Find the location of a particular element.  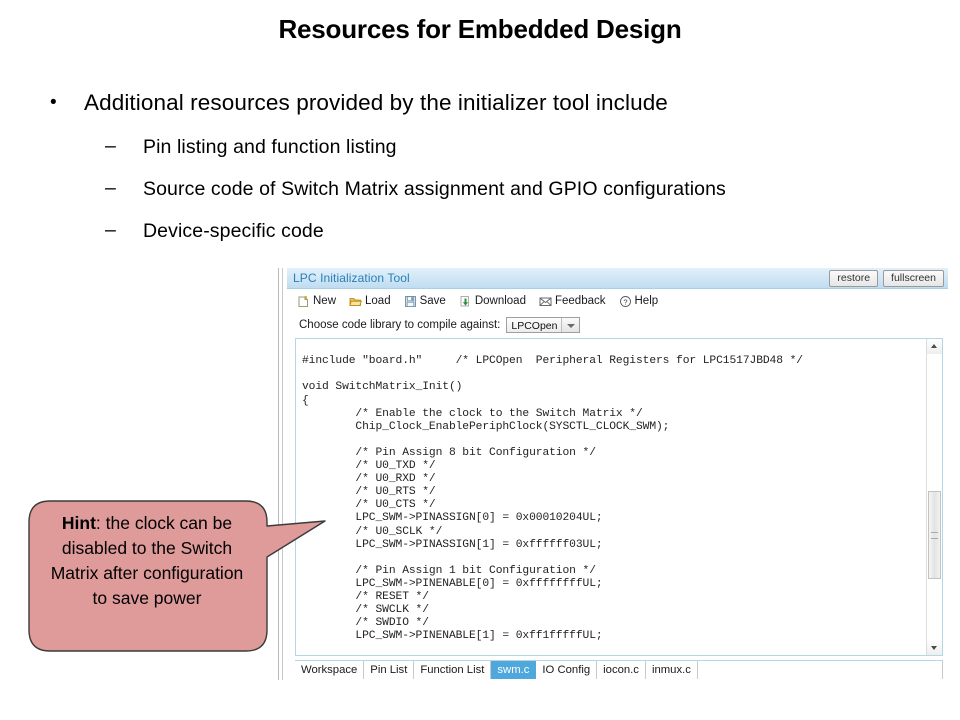

floppy-disk-icon is located at coordinates (410, 301).